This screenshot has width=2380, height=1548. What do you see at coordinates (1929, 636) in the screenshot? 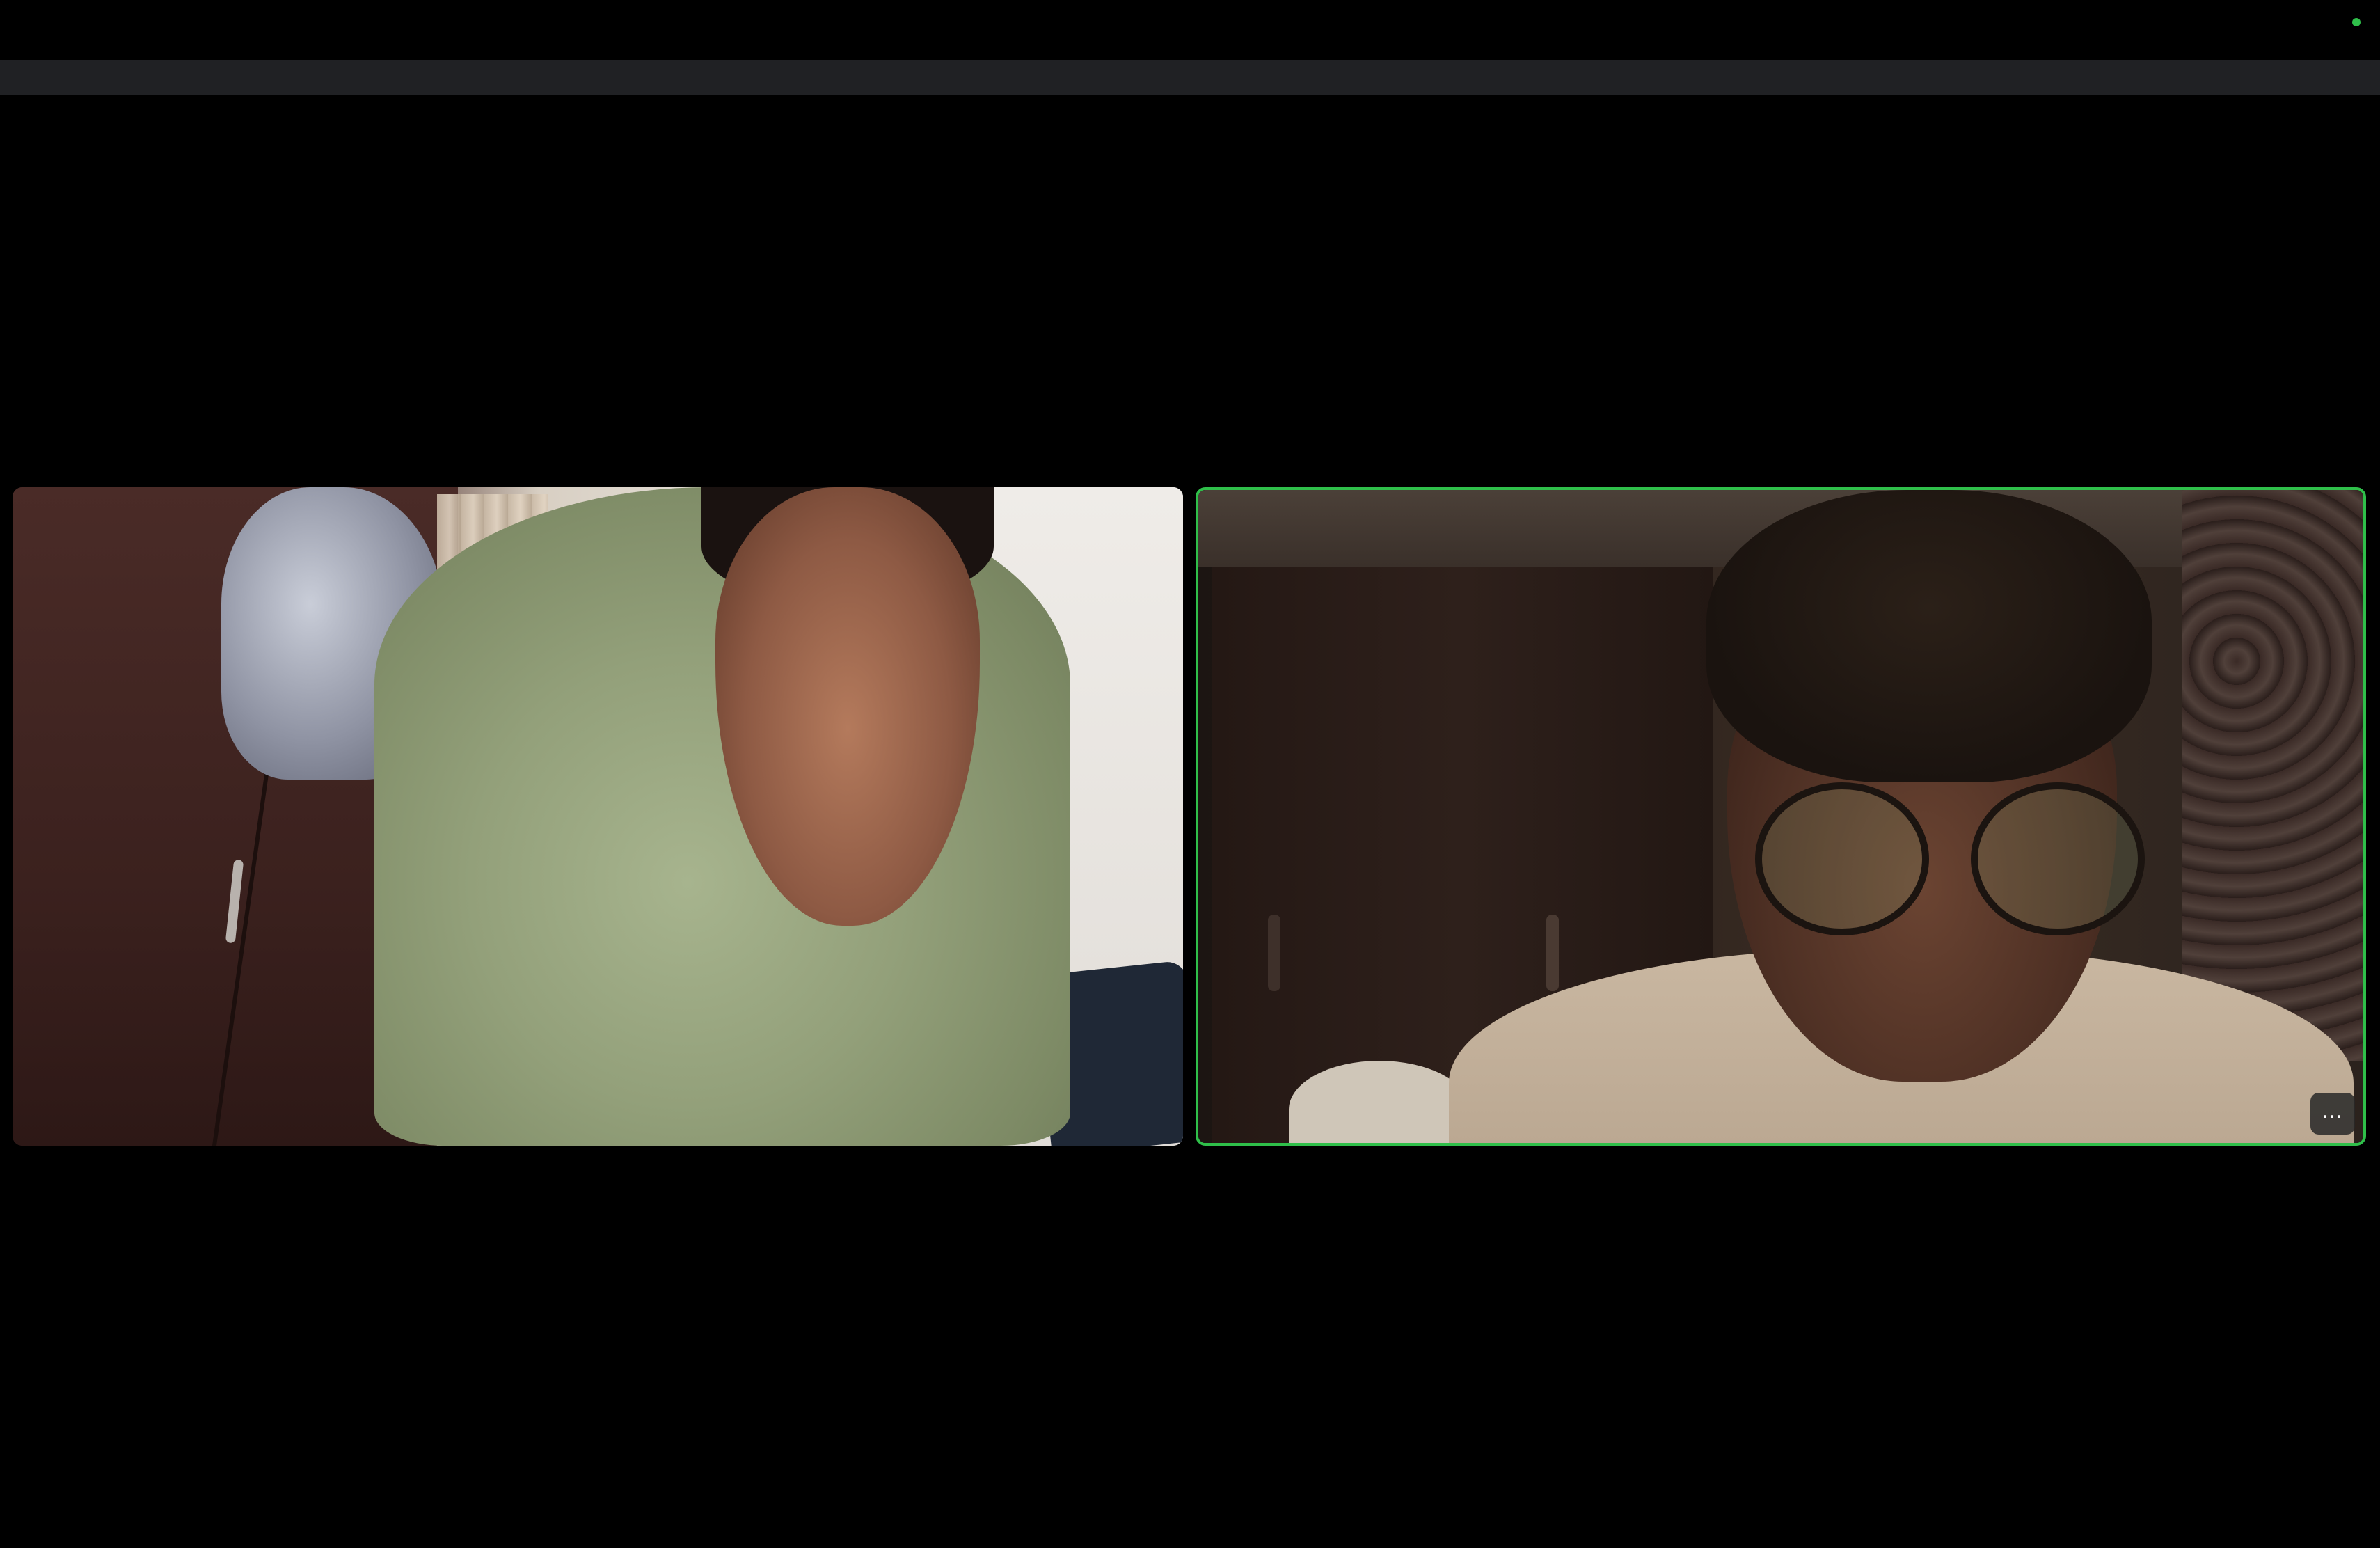
I see `participant-hair` at bounding box center [1929, 636].